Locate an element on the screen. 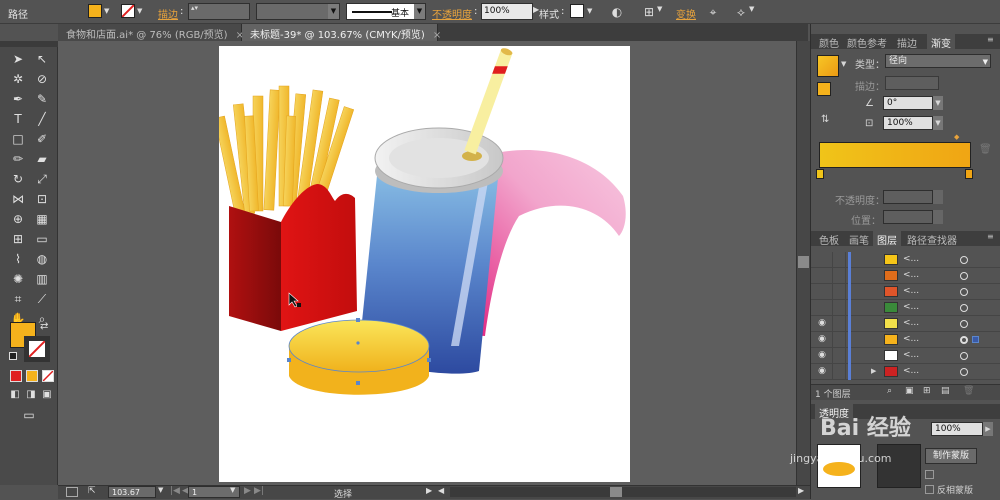  angle-input: 0° is located at coordinates (908, 103).